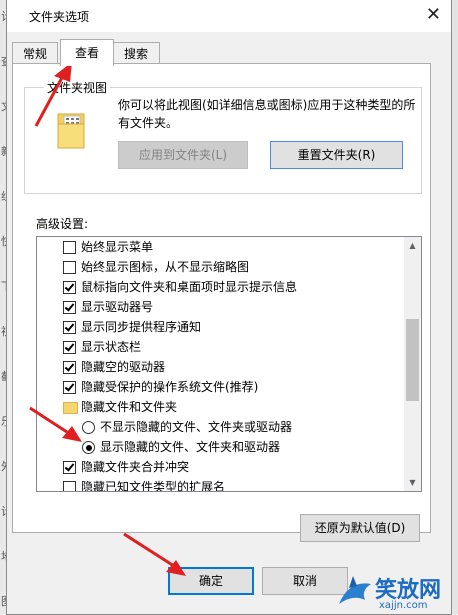 The image size is (458, 615). I want to click on settings-row-label: 隐藏文件和文件夹, so click(129, 407).